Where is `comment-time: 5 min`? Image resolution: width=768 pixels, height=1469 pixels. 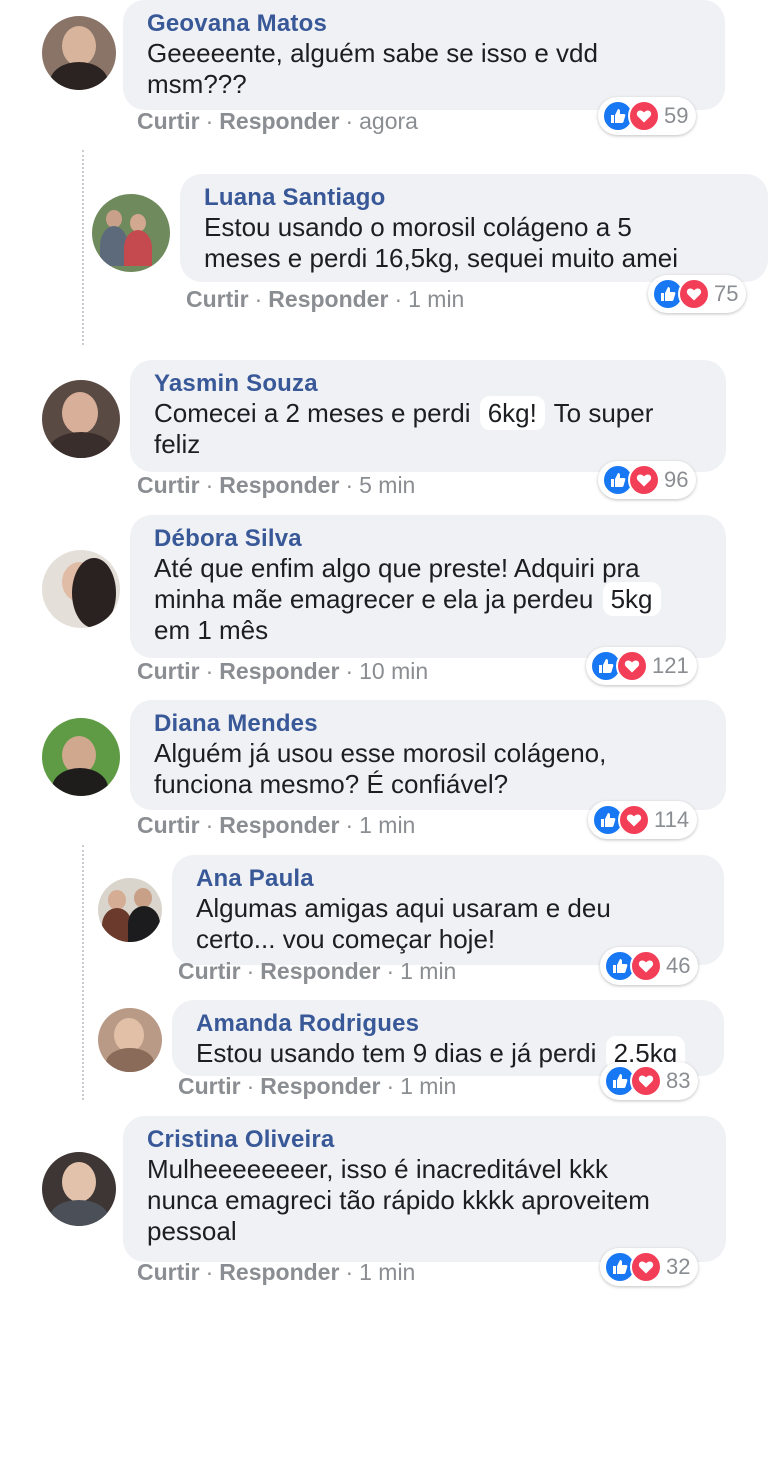 comment-time: 5 min is located at coordinates (387, 485).